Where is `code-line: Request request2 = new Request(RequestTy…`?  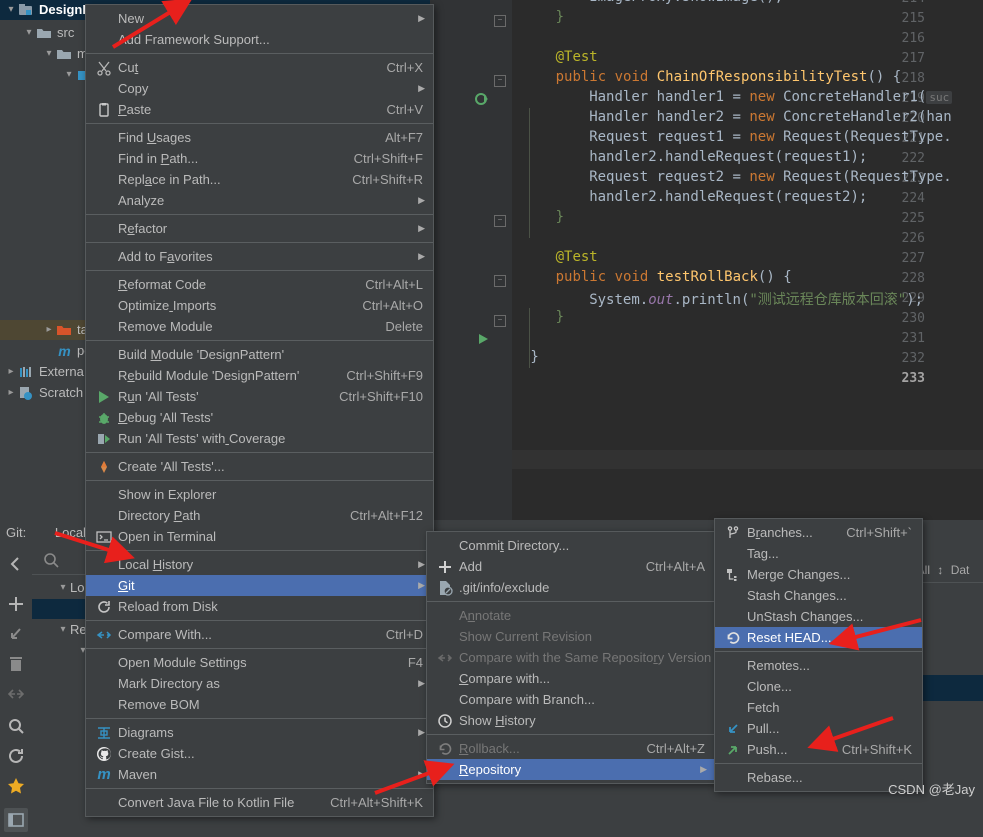 code-line: Request request2 = new Request(RequestTy… is located at coordinates (770, 177).